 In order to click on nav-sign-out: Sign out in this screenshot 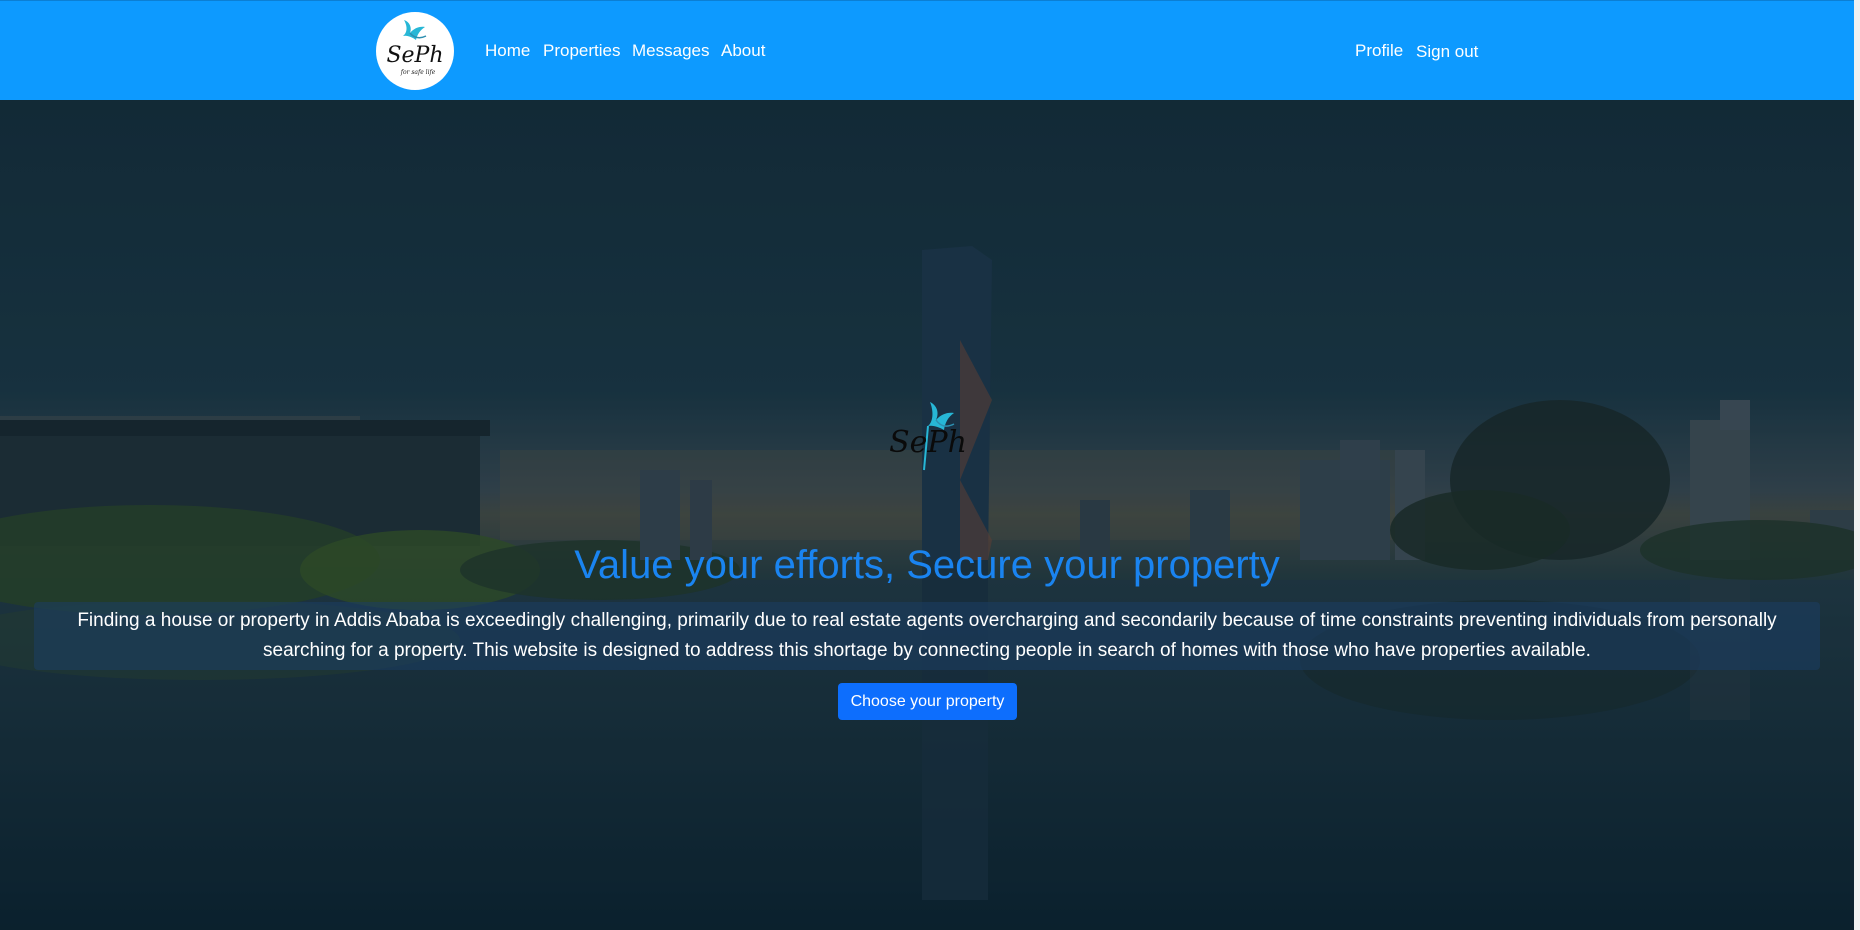, I will do `click(1447, 52)`.